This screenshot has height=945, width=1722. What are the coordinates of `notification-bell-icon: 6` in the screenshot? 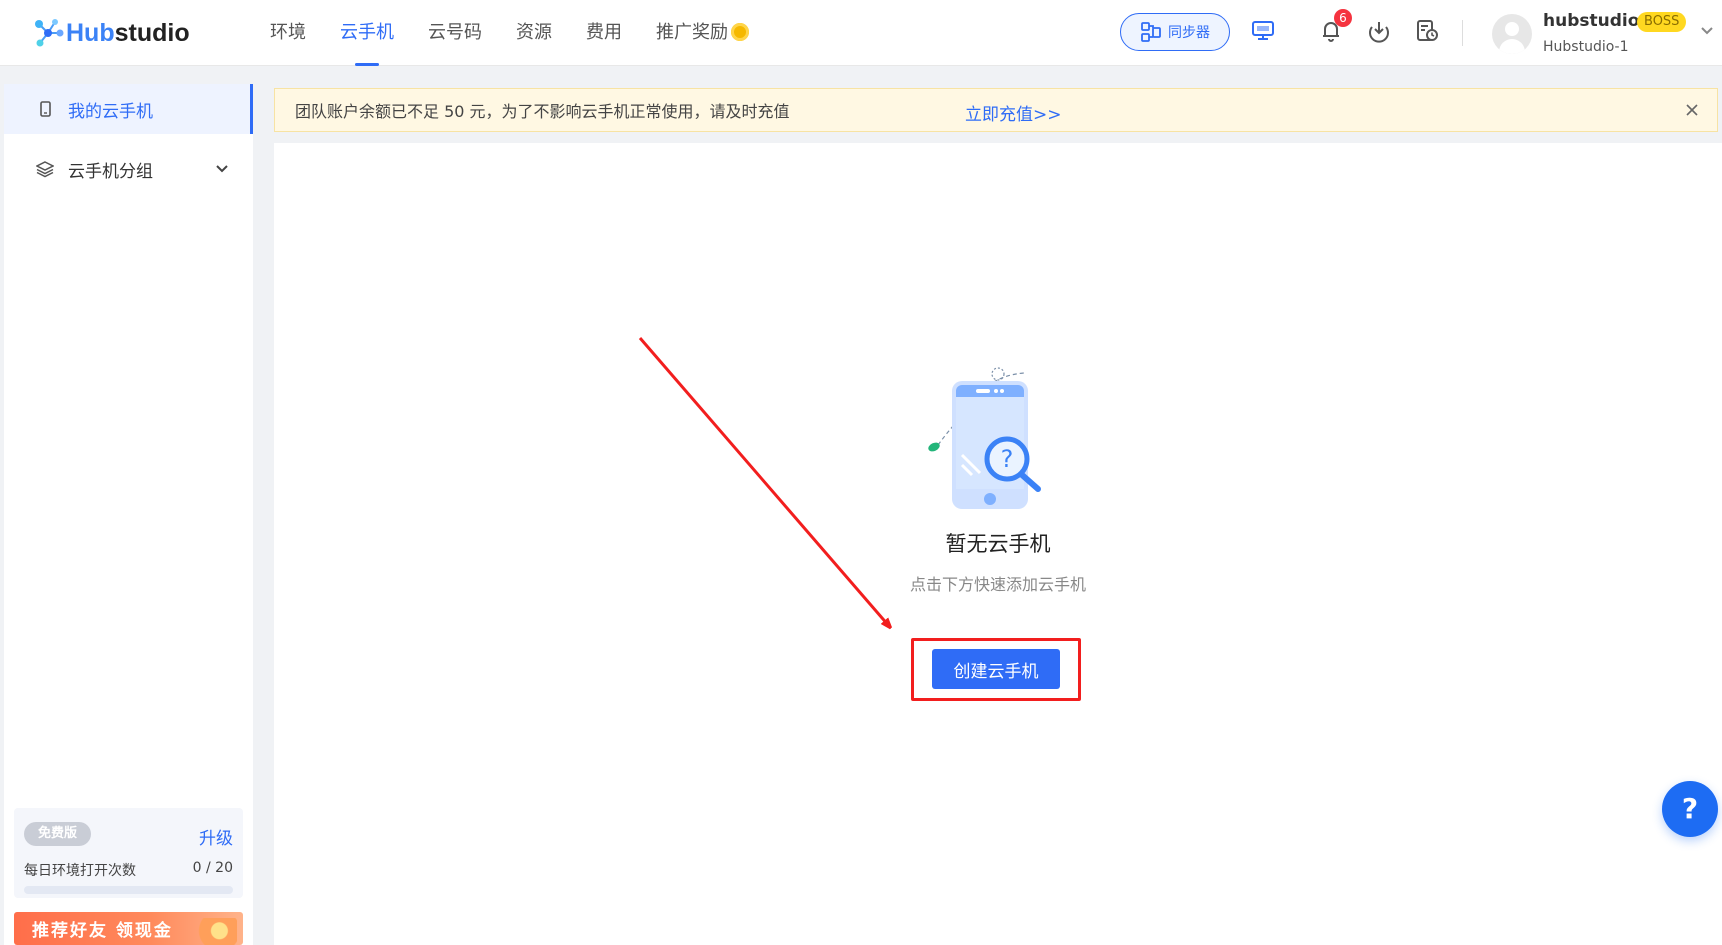 It's located at (1334, 27).